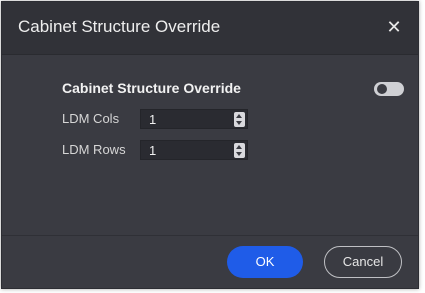 The height and width of the screenshot is (293, 425). Describe the element at coordinates (382, 89) in the screenshot. I see `toggle-knob` at that location.